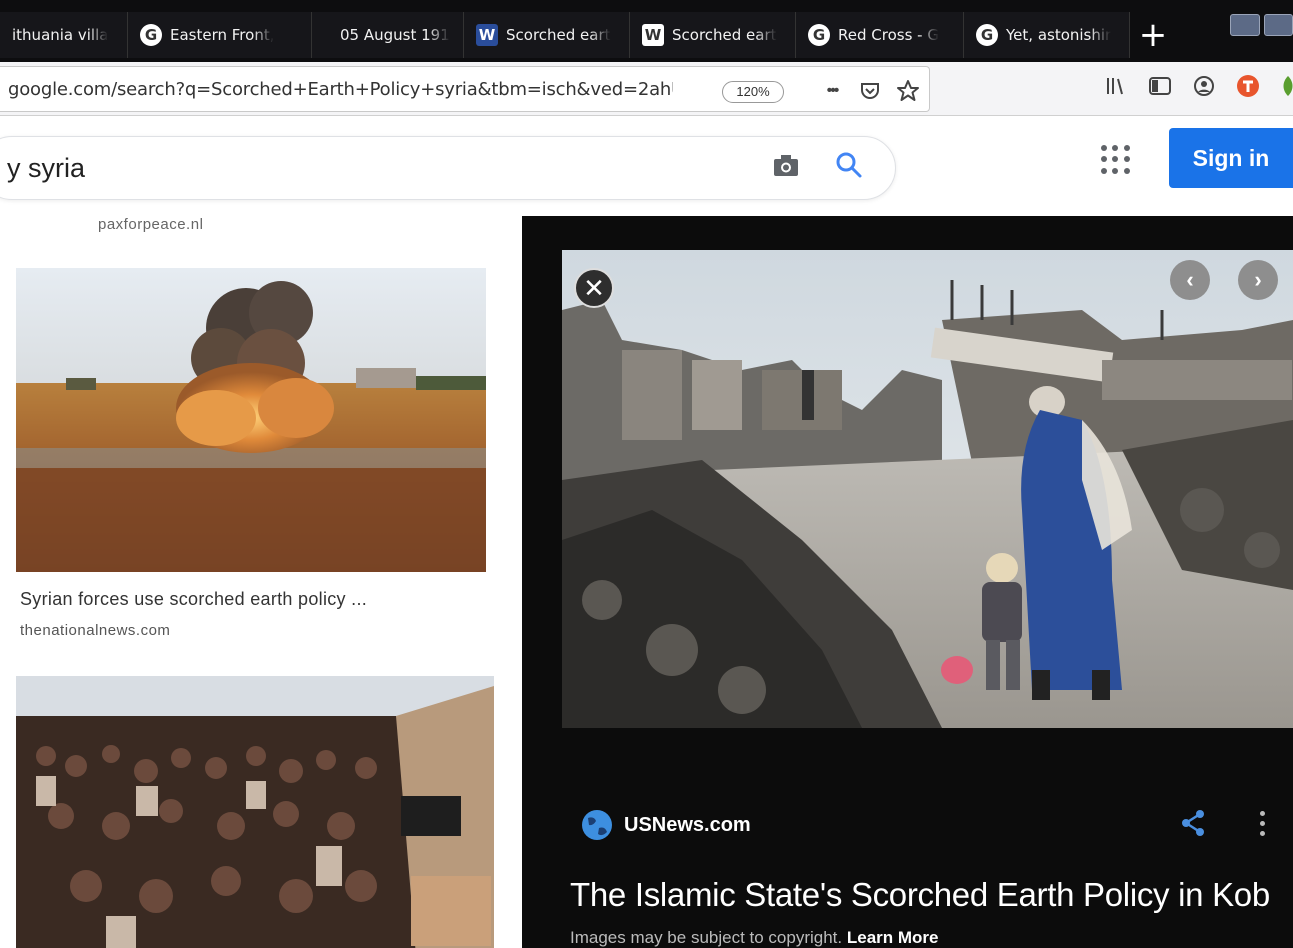 Image resolution: width=1293 pixels, height=948 pixels. Describe the element at coordinates (1117, 86) in the screenshot. I see `library-icon` at that location.